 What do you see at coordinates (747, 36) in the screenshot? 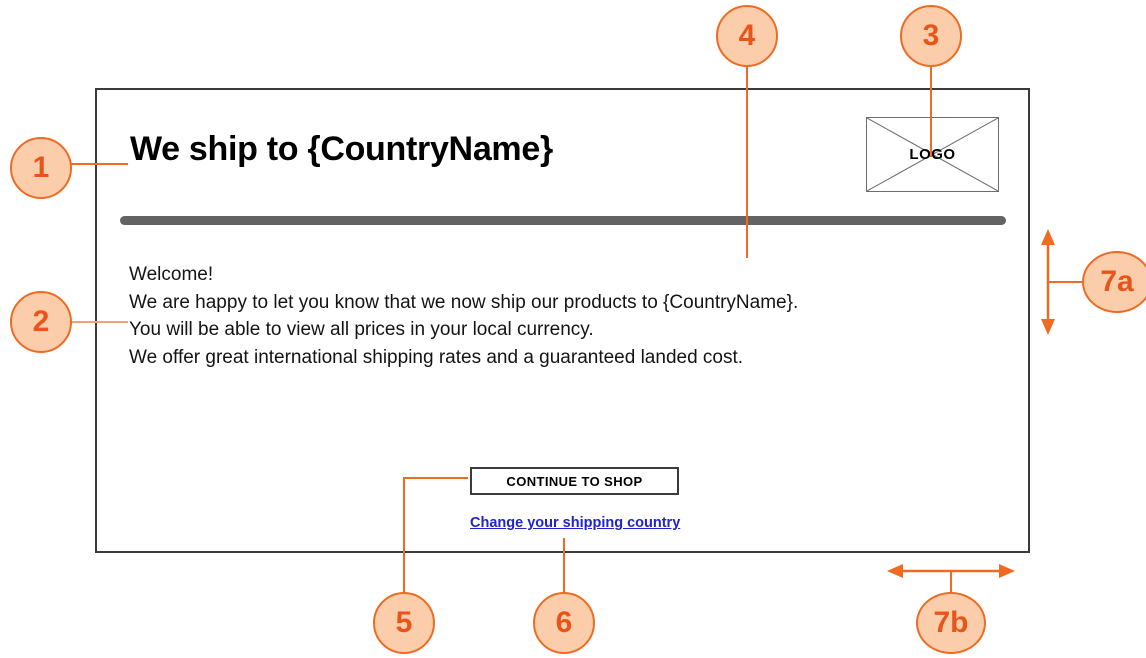
I see `callout-4: 4` at bounding box center [747, 36].